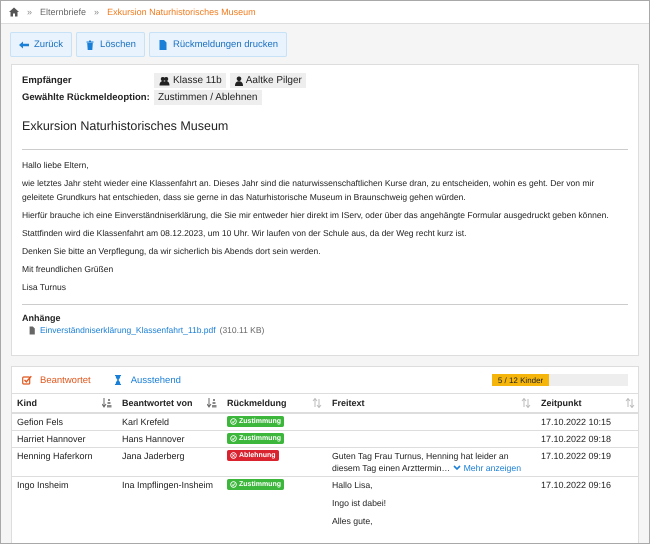 This screenshot has width=650, height=544. I want to click on hourglass-icon, so click(117, 380).